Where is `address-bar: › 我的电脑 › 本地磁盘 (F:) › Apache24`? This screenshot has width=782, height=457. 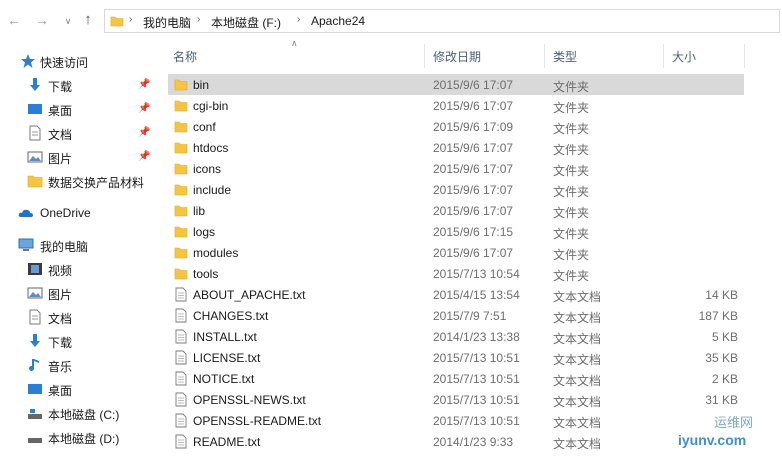
address-bar: › 我的电脑 › 本地磁盘 (F:) › Apache24 is located at coordinates (442, 21).